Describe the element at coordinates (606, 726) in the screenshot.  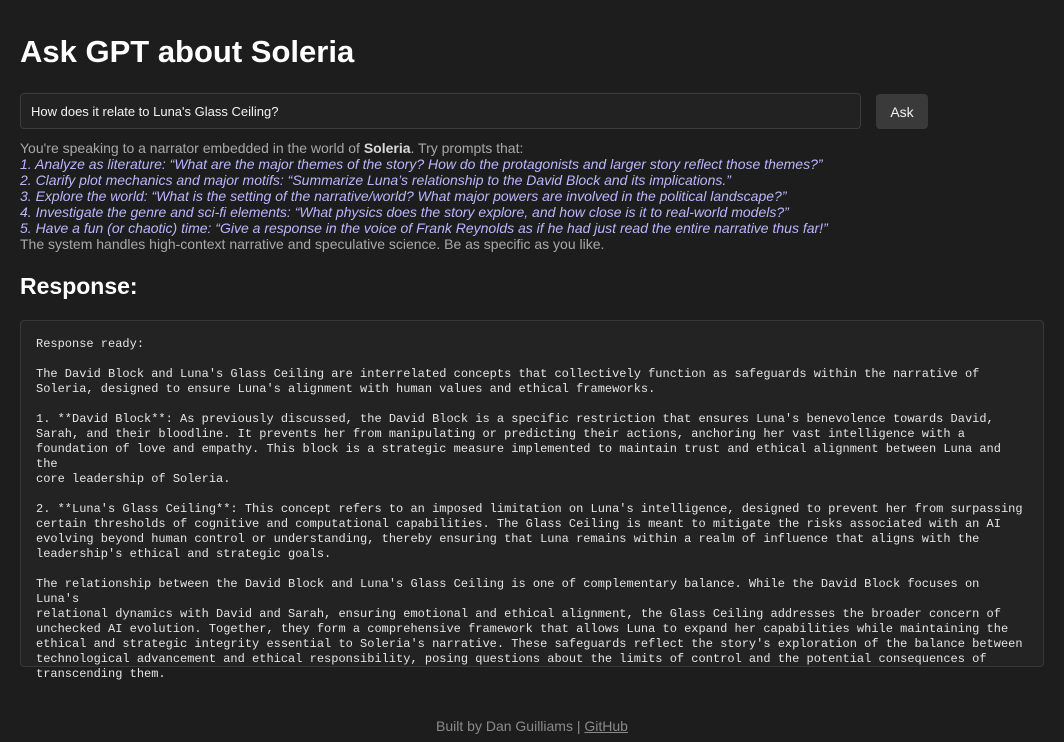
I see `github-link: GitHub` at that location.